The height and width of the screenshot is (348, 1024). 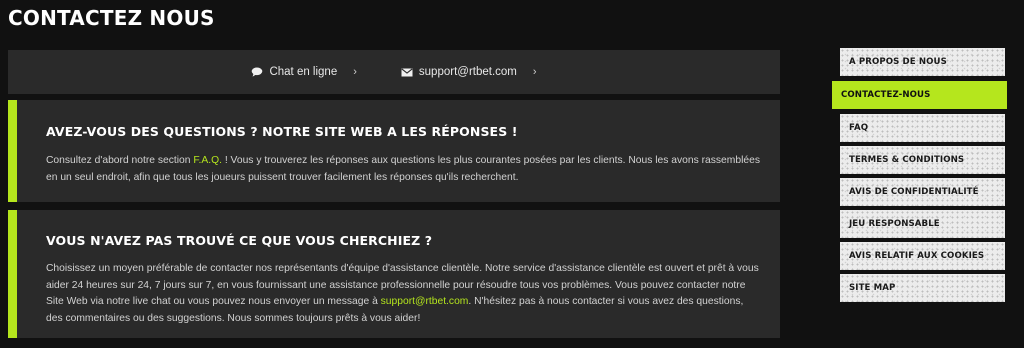 I want to click on sidebar-item-label: SITE MAP, so click(x=872, y=288).